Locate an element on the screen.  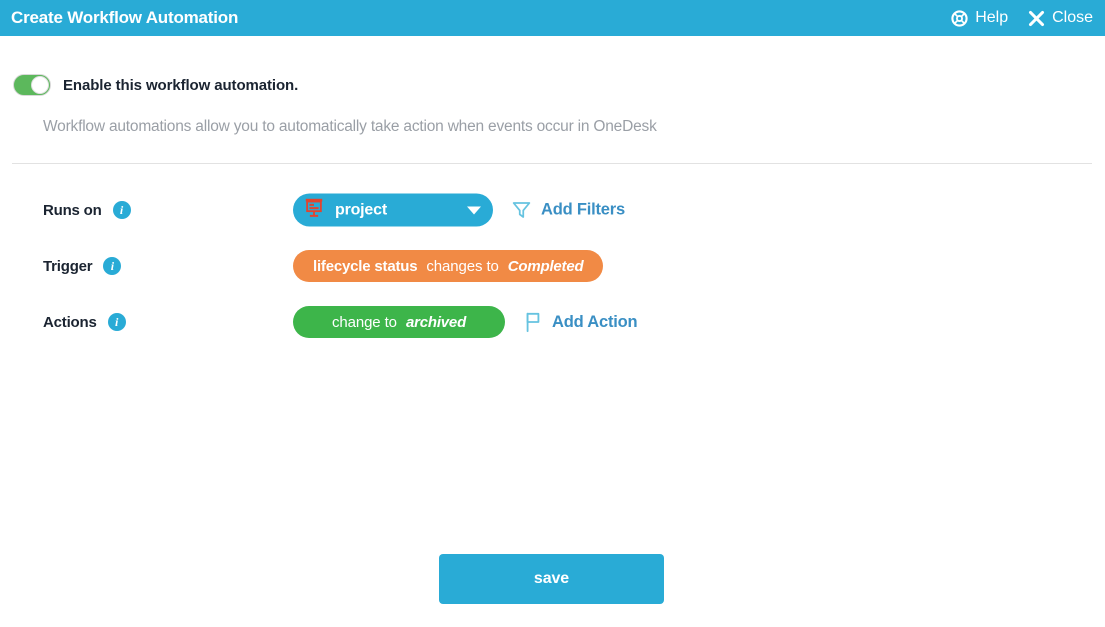
section-divider is located at coordinates (552, 163).